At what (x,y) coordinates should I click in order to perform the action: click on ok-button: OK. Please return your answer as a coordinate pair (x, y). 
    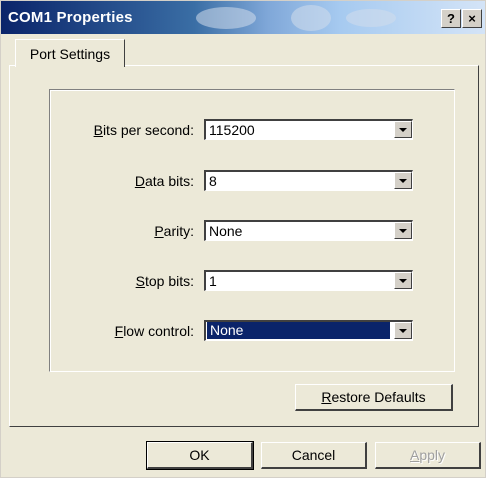
    Looking at the image, I should click on (200, 455).